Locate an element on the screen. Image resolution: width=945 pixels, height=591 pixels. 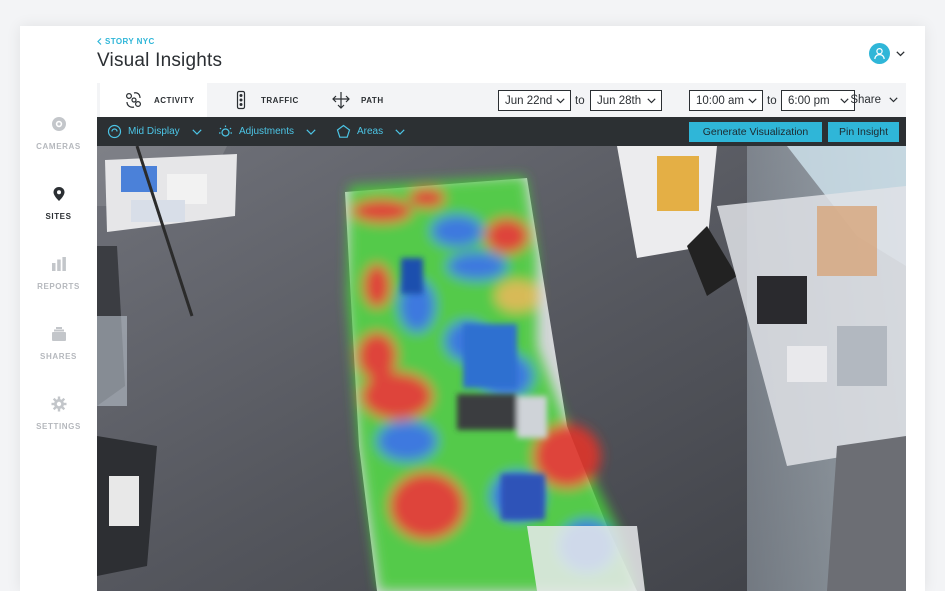
gear-icon is located at coordinates (58, 404).